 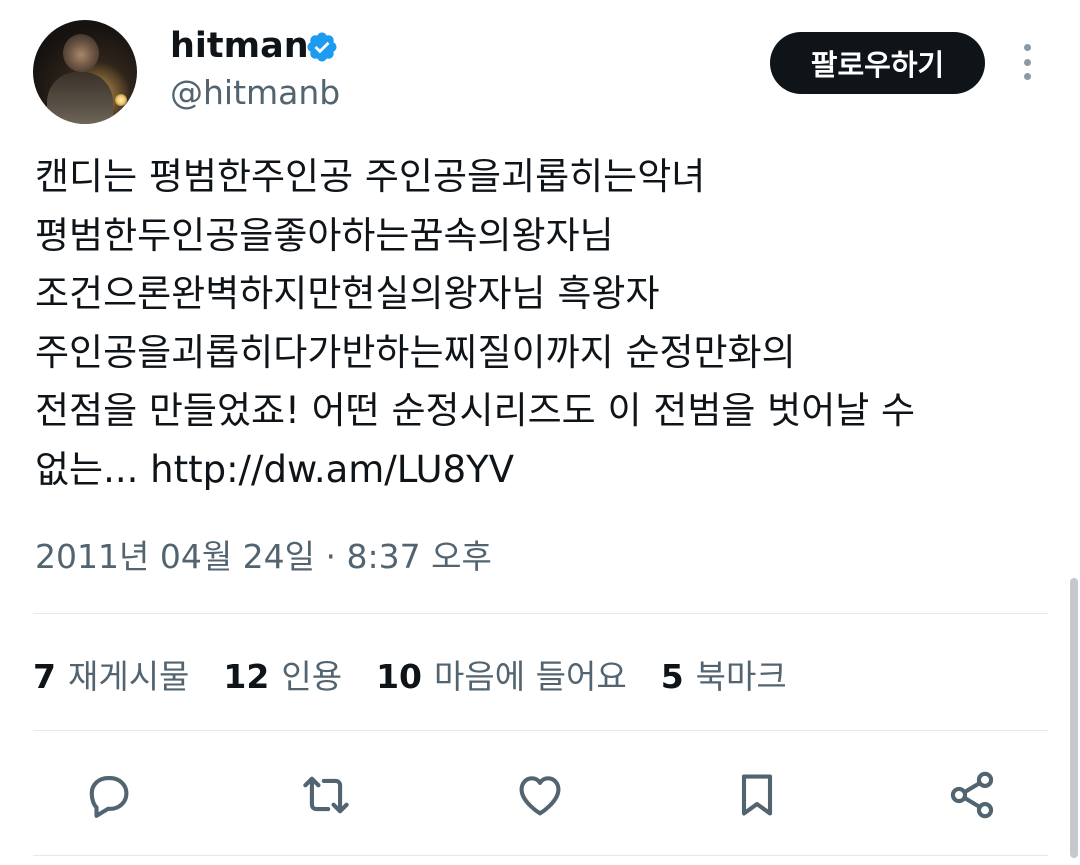 I want to click on engagement-stats: 7 재게시물 12 인용 10 마음에 들어요 5 북마크, so click(x=427, y=674).